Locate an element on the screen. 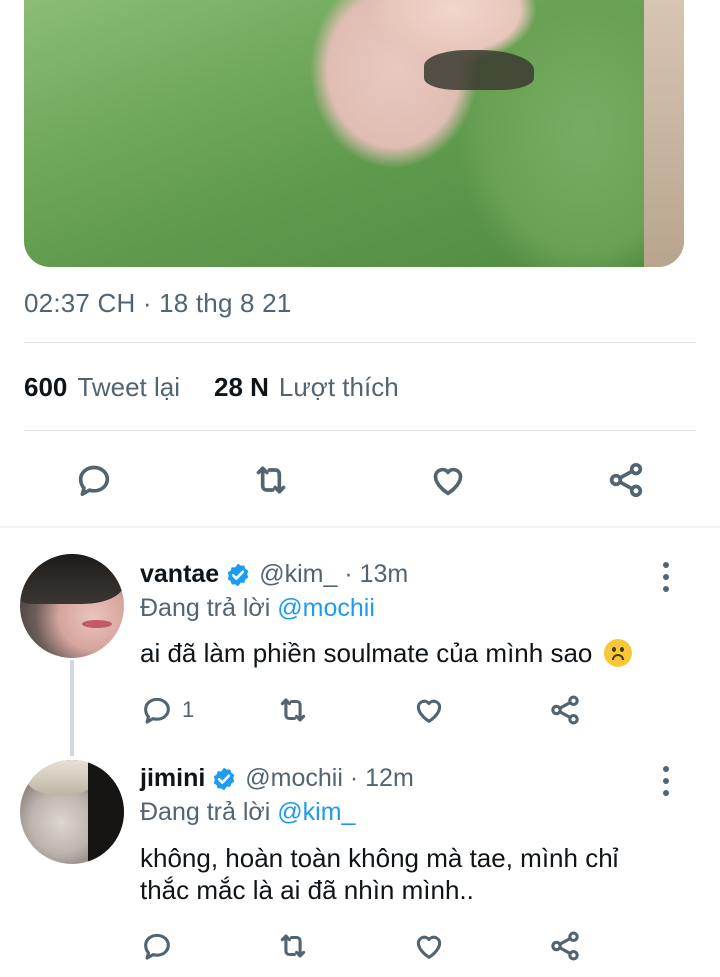 This screenshot has height=977, width=720. display-name: jimini is located at coordinates (172, 778).